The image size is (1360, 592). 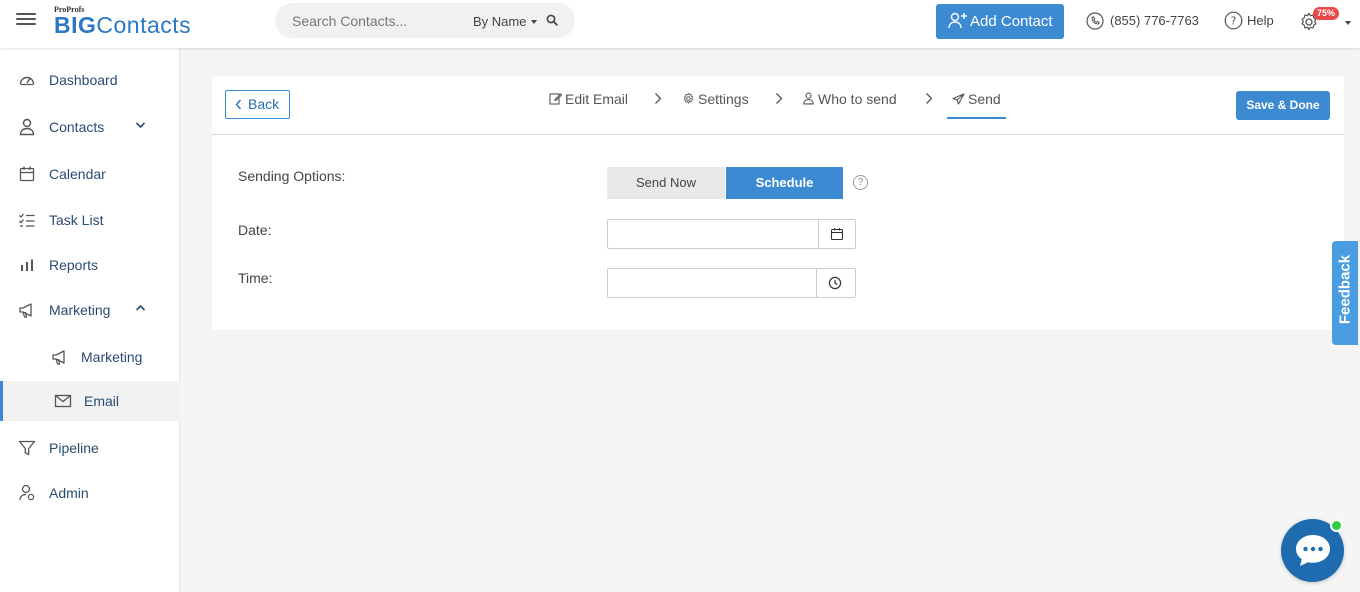 I want to click on clock-icon, so click(x=835, y=283).